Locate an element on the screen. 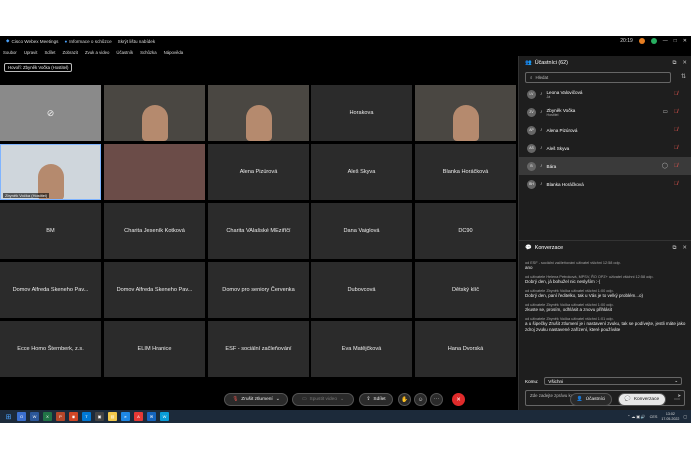  chat-icon: ◯ is located at coordinates (665, 166).